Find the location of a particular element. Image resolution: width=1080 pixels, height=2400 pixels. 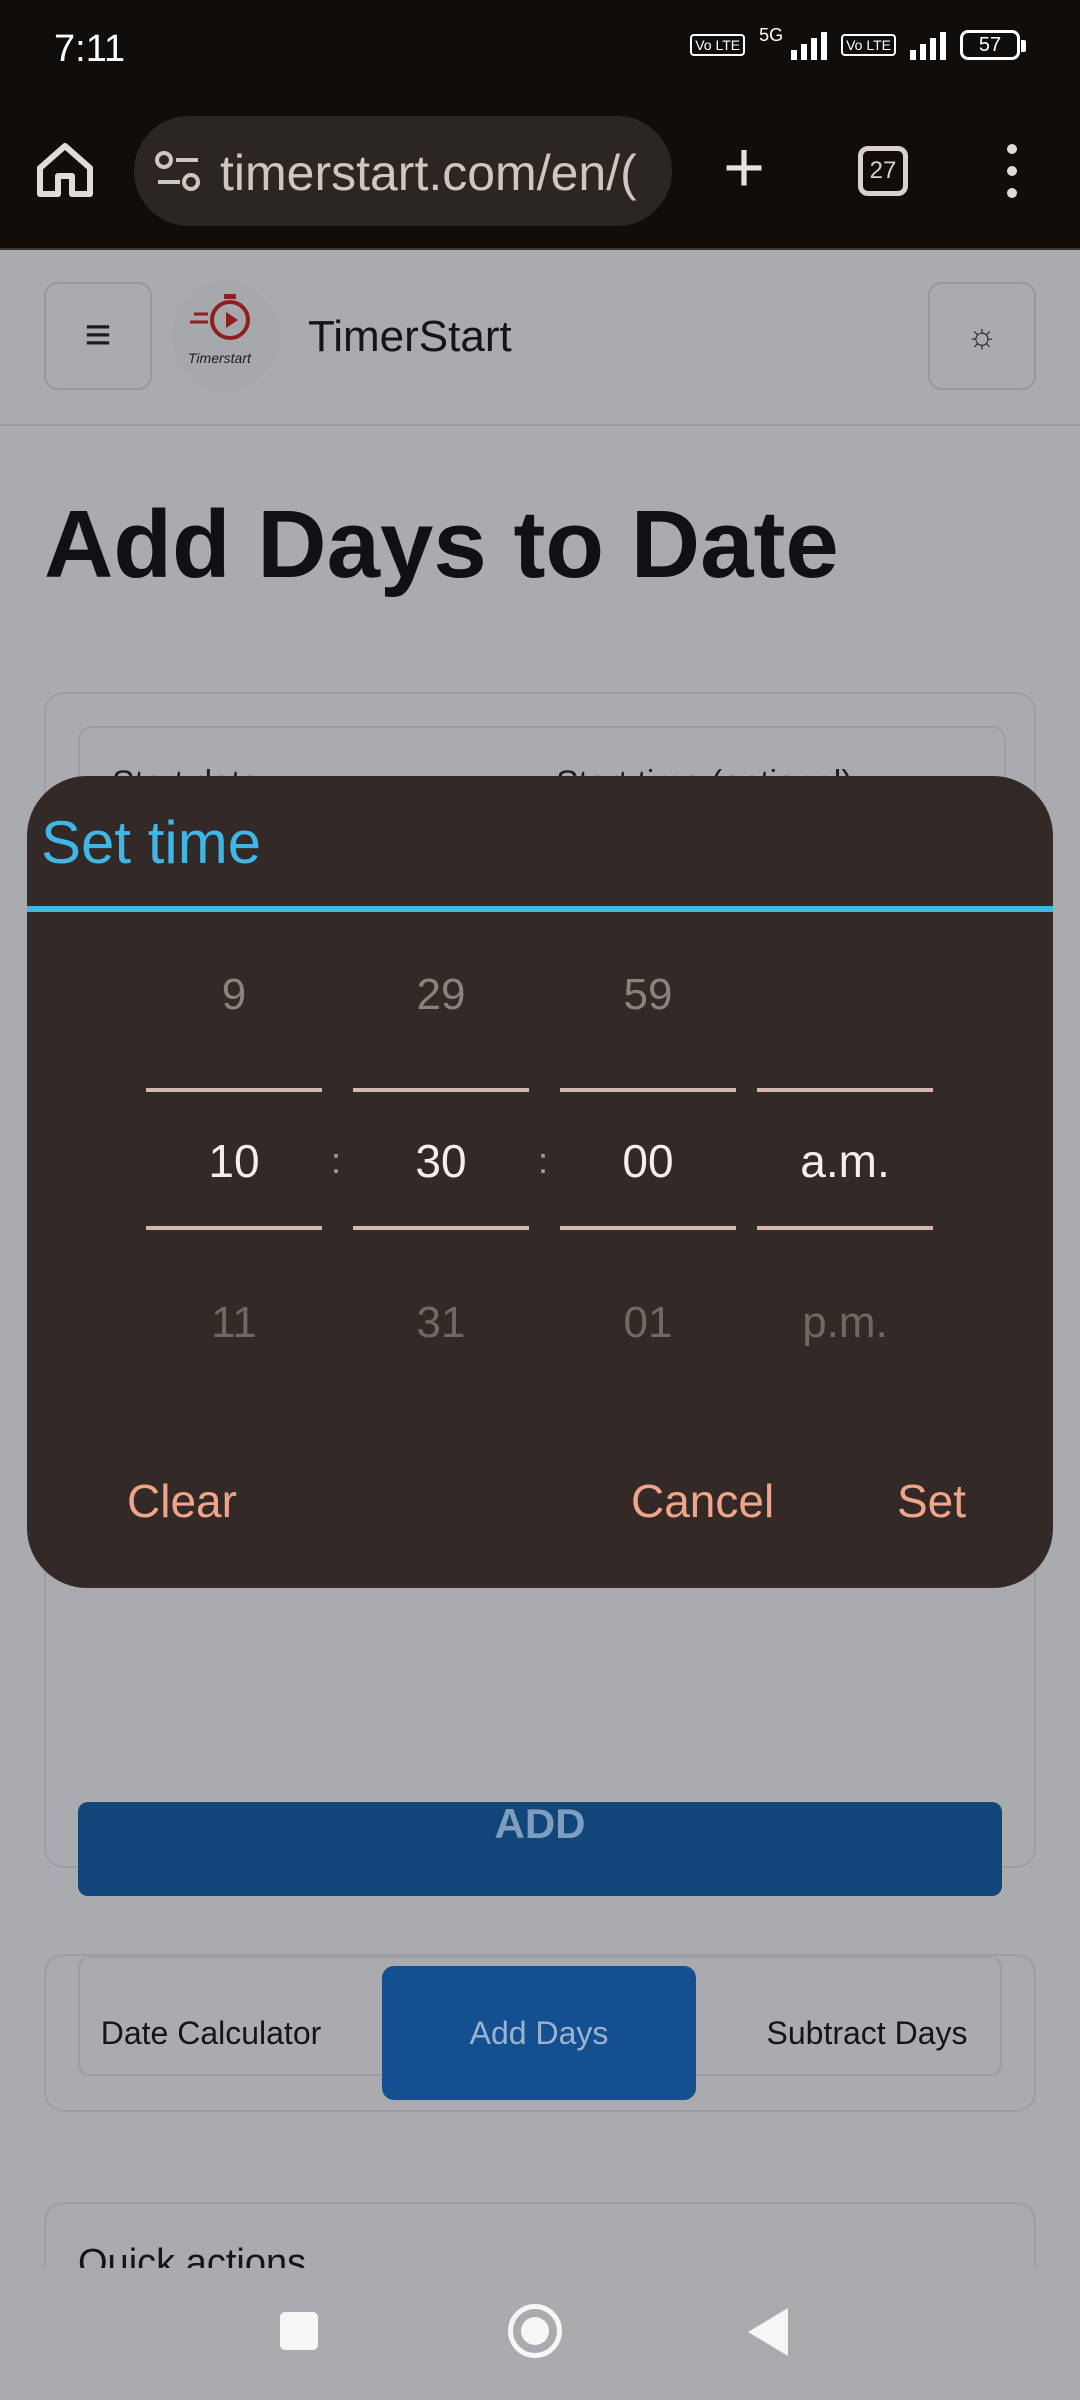

second-selected: 00 is located at coordinates (648, 1161).